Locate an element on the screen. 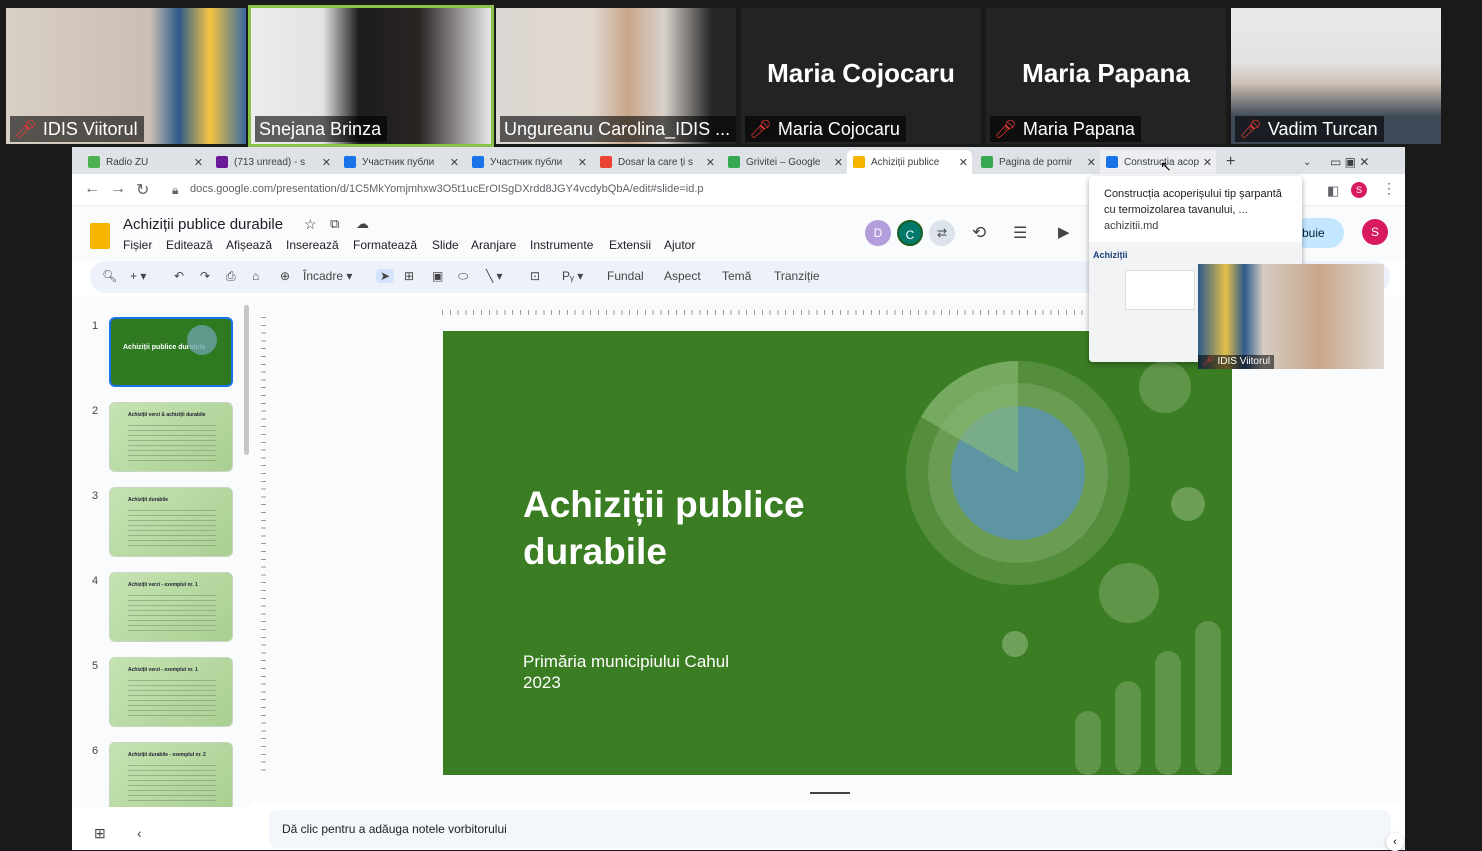  redo-icon: ↷ is located at coordinates (205, 276).